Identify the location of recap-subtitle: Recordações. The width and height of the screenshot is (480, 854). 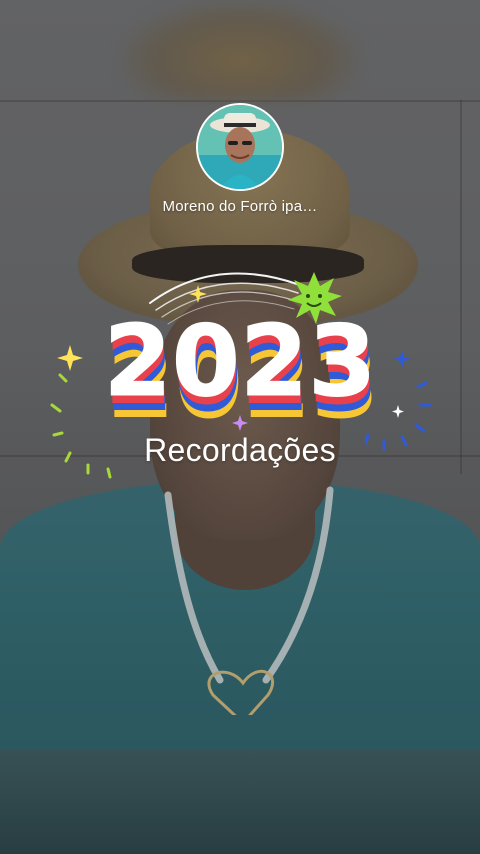
(240, 450).